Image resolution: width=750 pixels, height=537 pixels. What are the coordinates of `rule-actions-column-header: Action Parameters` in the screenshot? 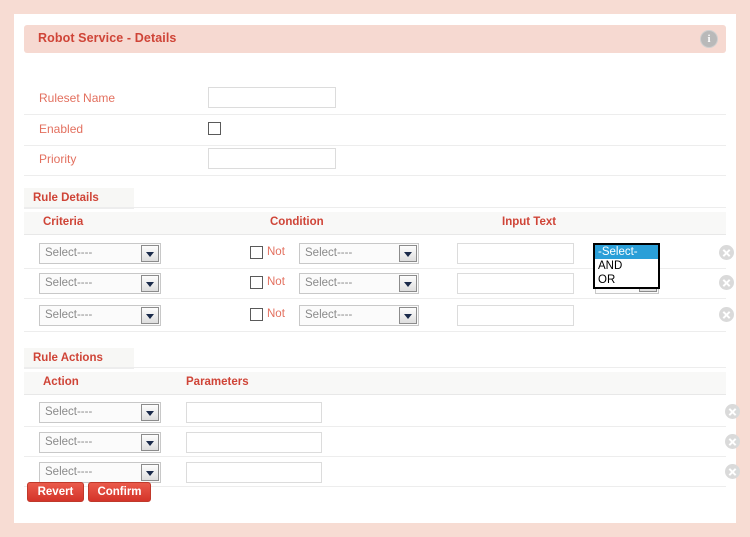 It's located at (375, 383).